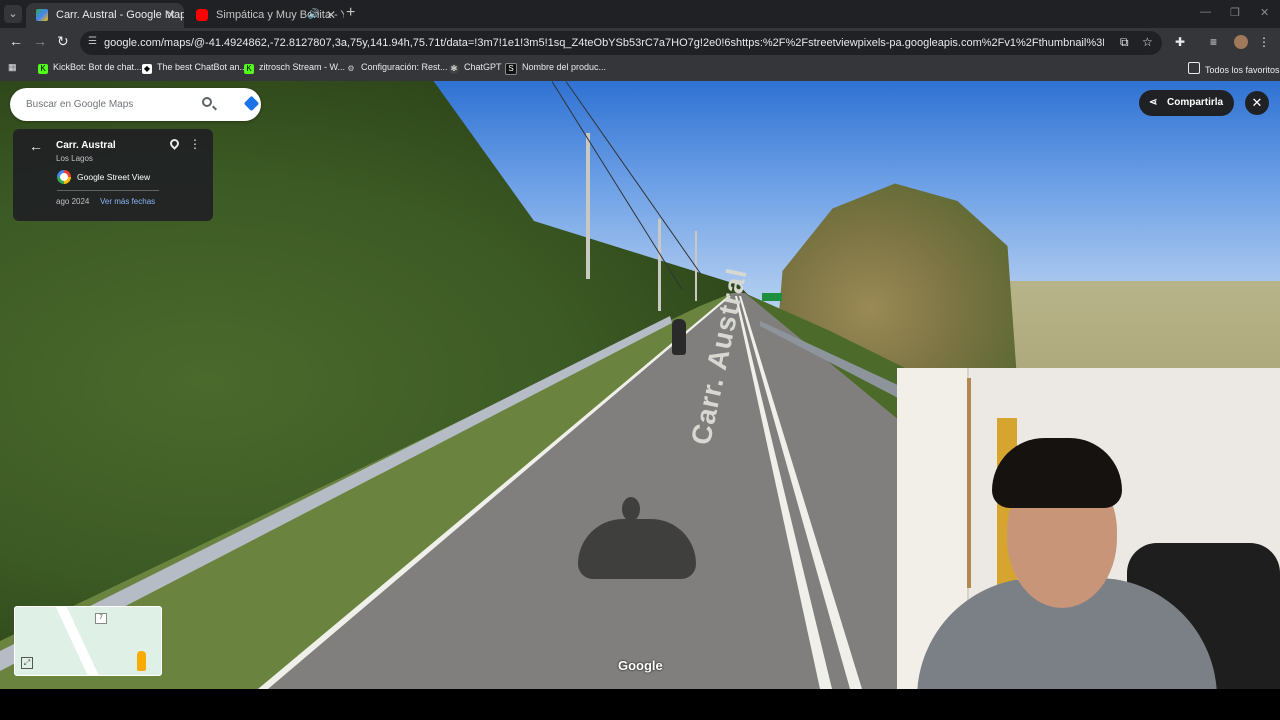  I want to click on capture-date: ago 2024, so click(73, 201).